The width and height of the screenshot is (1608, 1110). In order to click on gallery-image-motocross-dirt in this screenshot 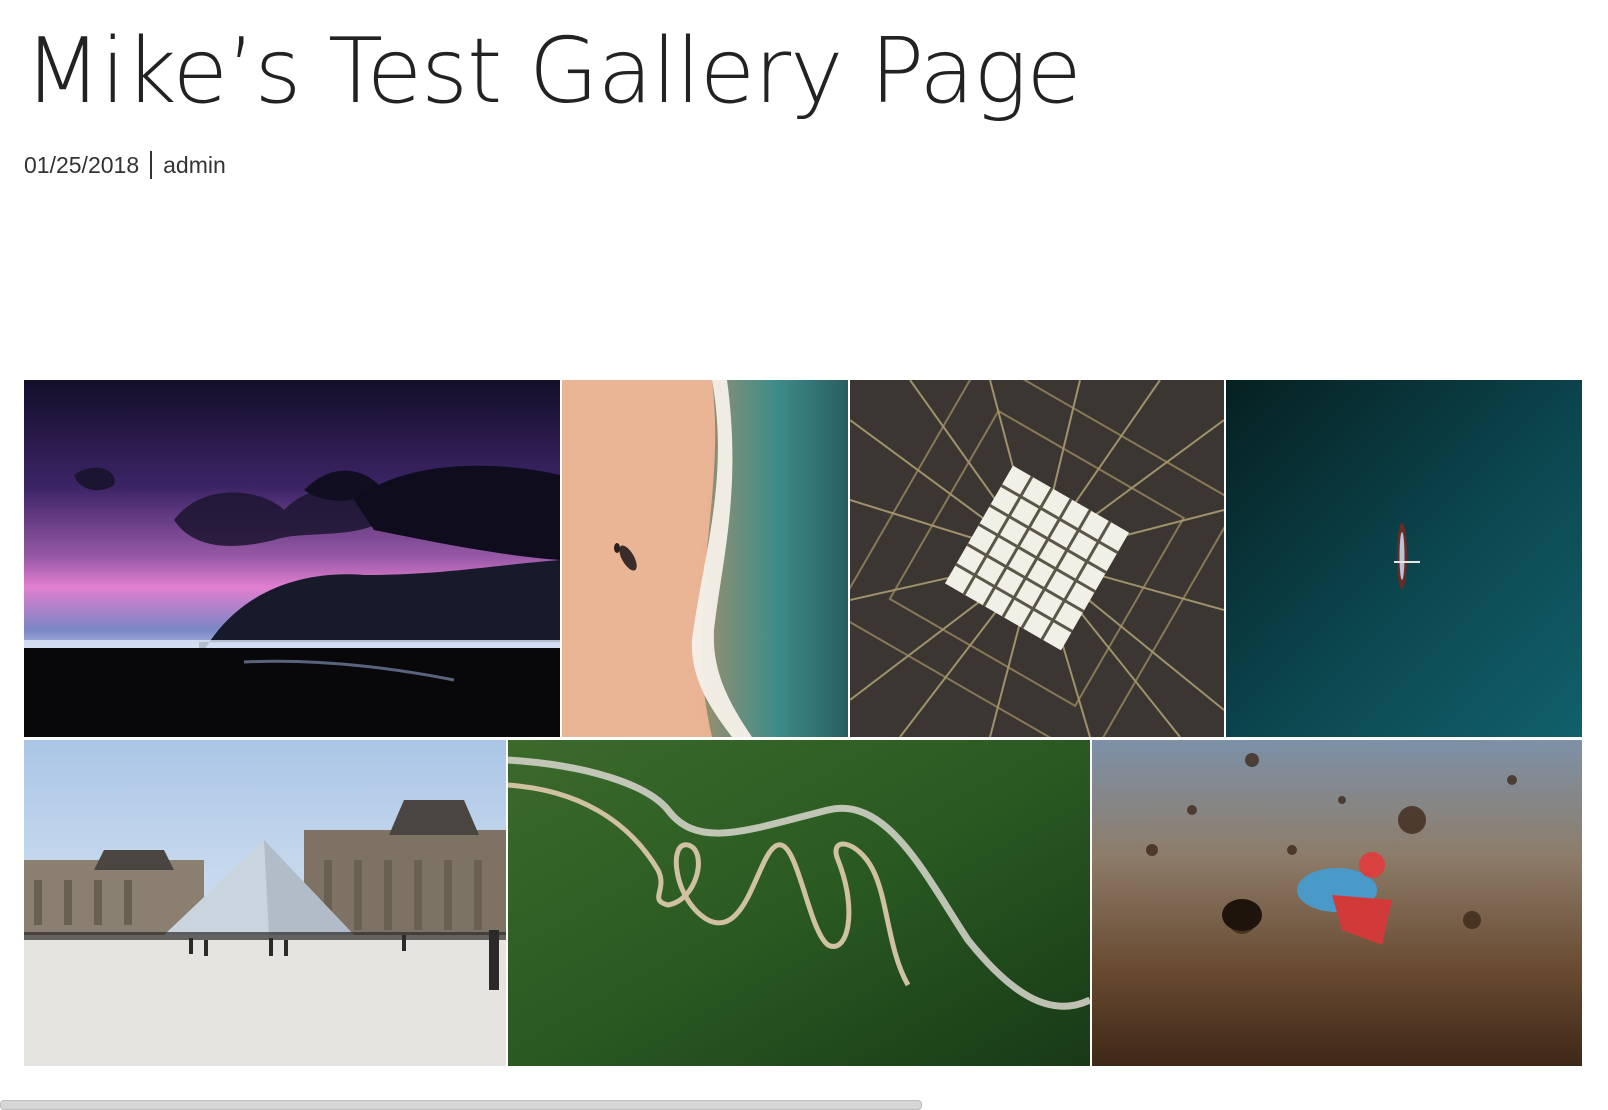, I will do `click(1337, 903)`.